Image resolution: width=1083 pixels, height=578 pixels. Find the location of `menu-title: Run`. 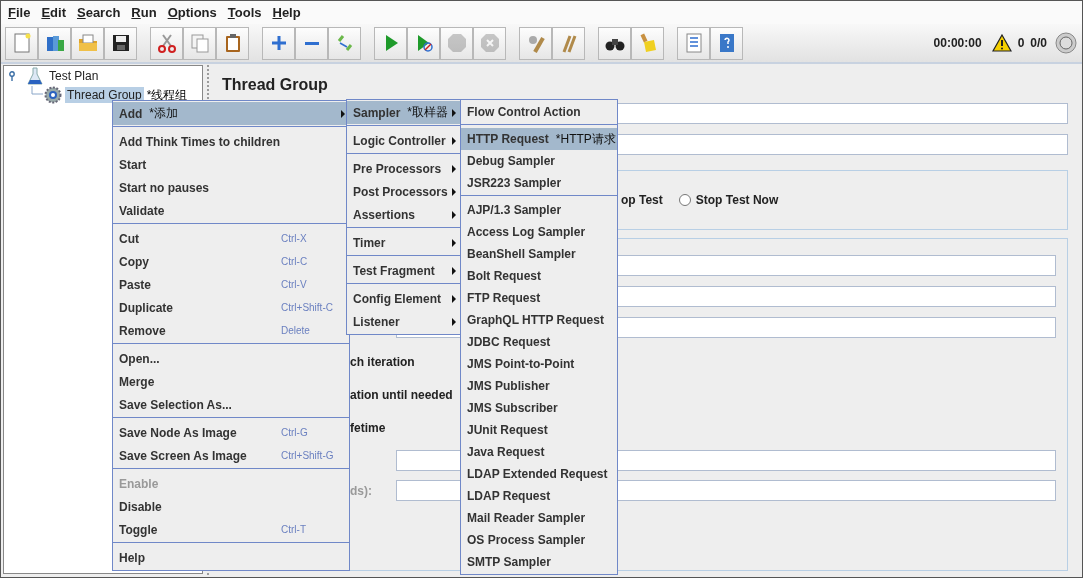

menu-title: Run is located at coordinates (147, 12).